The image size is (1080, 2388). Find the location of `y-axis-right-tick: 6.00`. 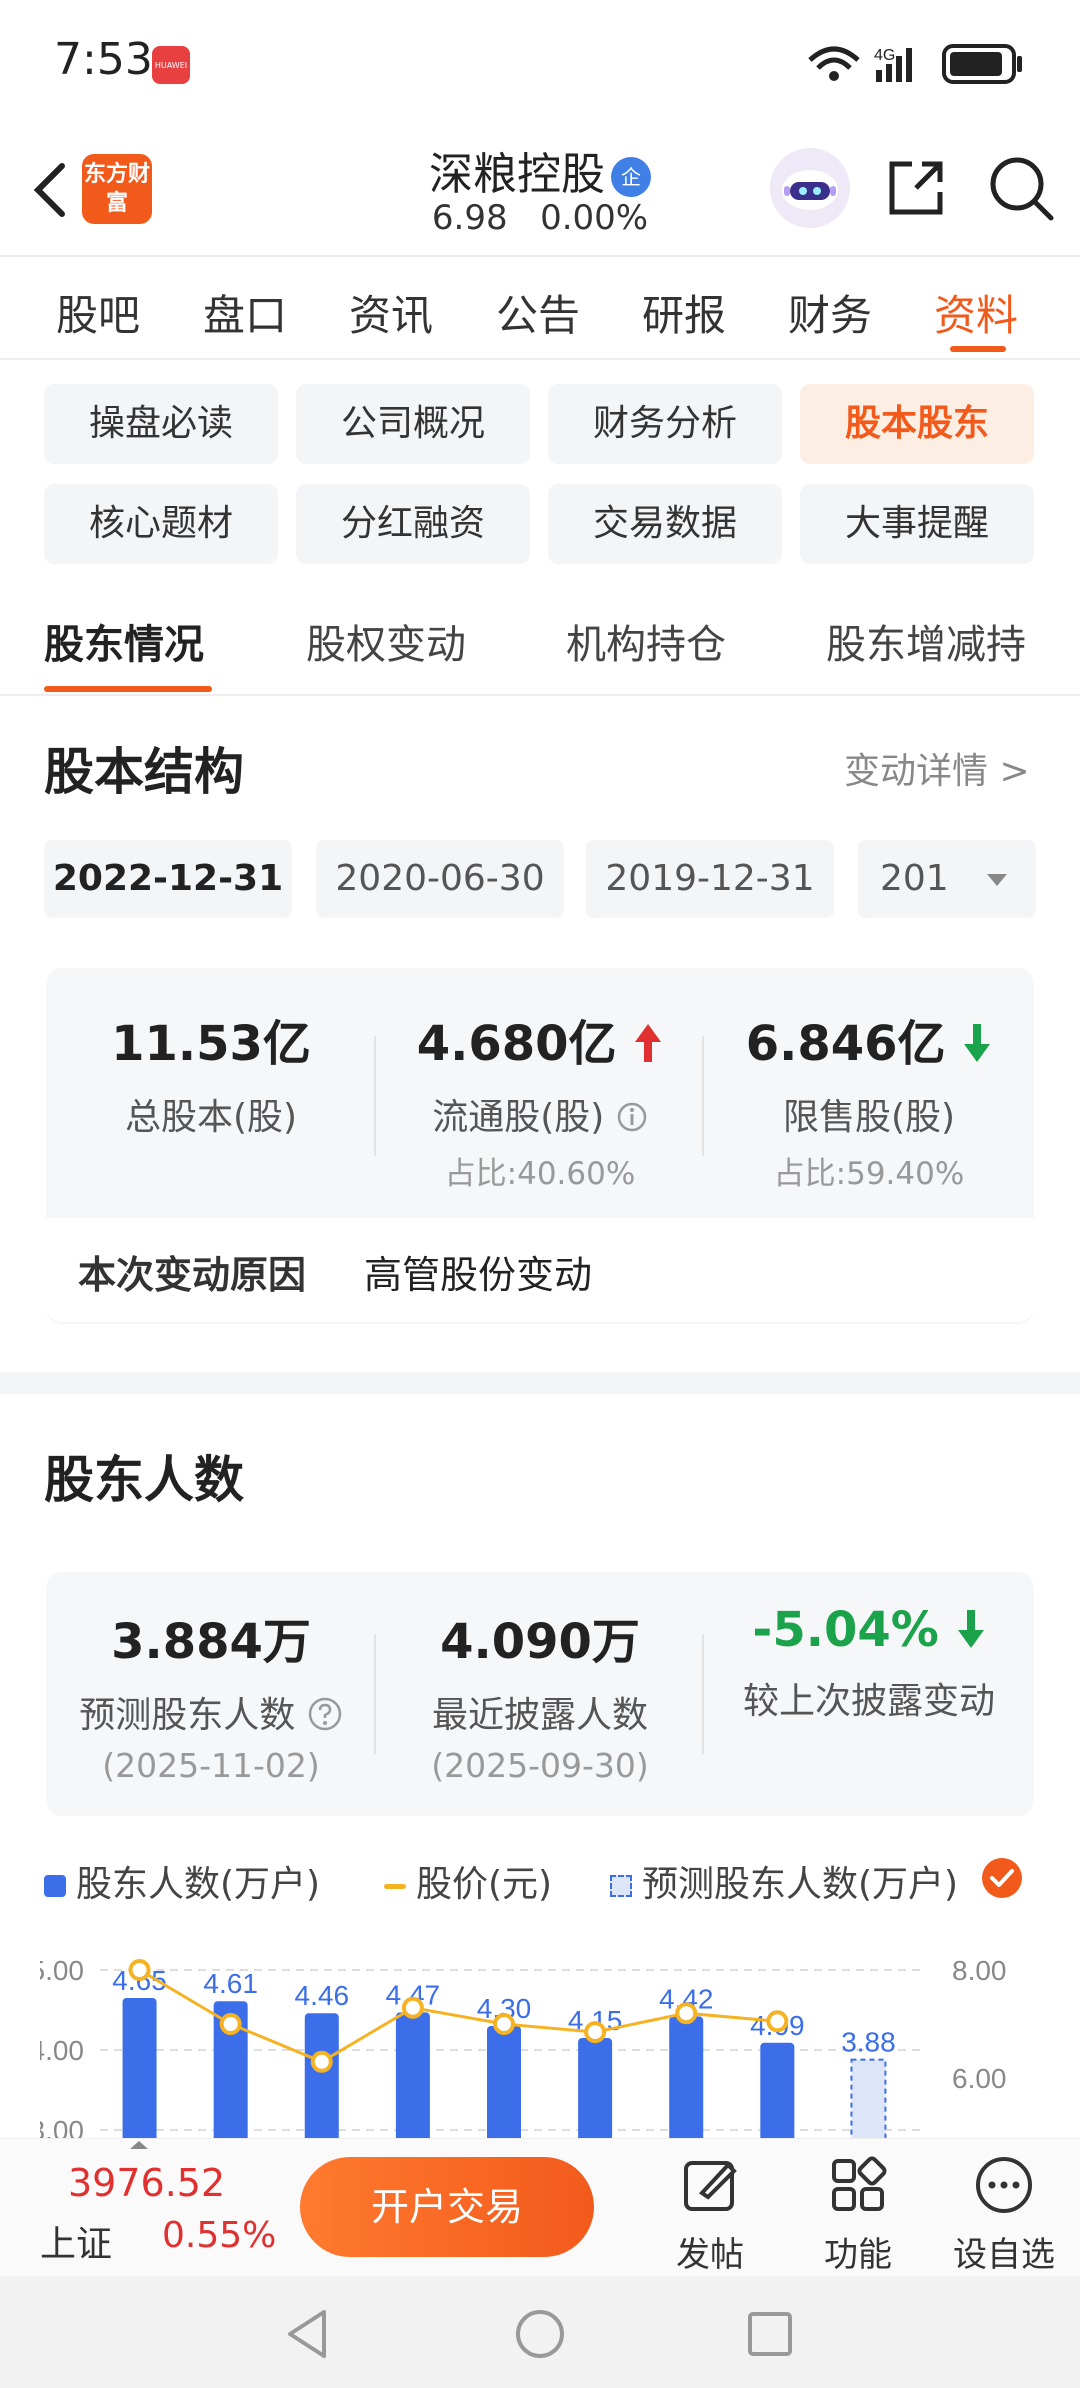

y-axis-right-tick: 6.00 is located at coordinates (979, 2078).